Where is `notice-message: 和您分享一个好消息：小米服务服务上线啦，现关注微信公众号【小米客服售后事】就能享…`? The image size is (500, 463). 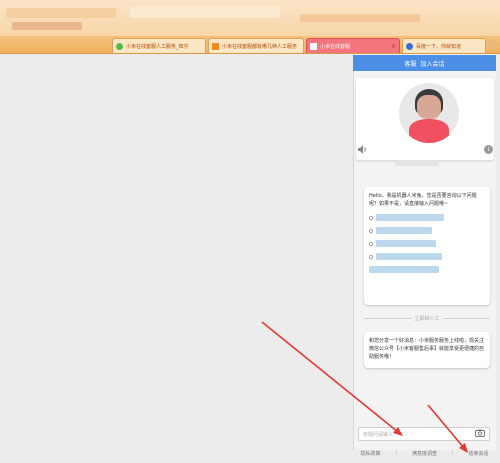 notice-message: 和您分享一个好消息：小米服务服务上线啦，现关注微信公众号【小米客服售后事】就能享… is located at coordinates (427, 350).